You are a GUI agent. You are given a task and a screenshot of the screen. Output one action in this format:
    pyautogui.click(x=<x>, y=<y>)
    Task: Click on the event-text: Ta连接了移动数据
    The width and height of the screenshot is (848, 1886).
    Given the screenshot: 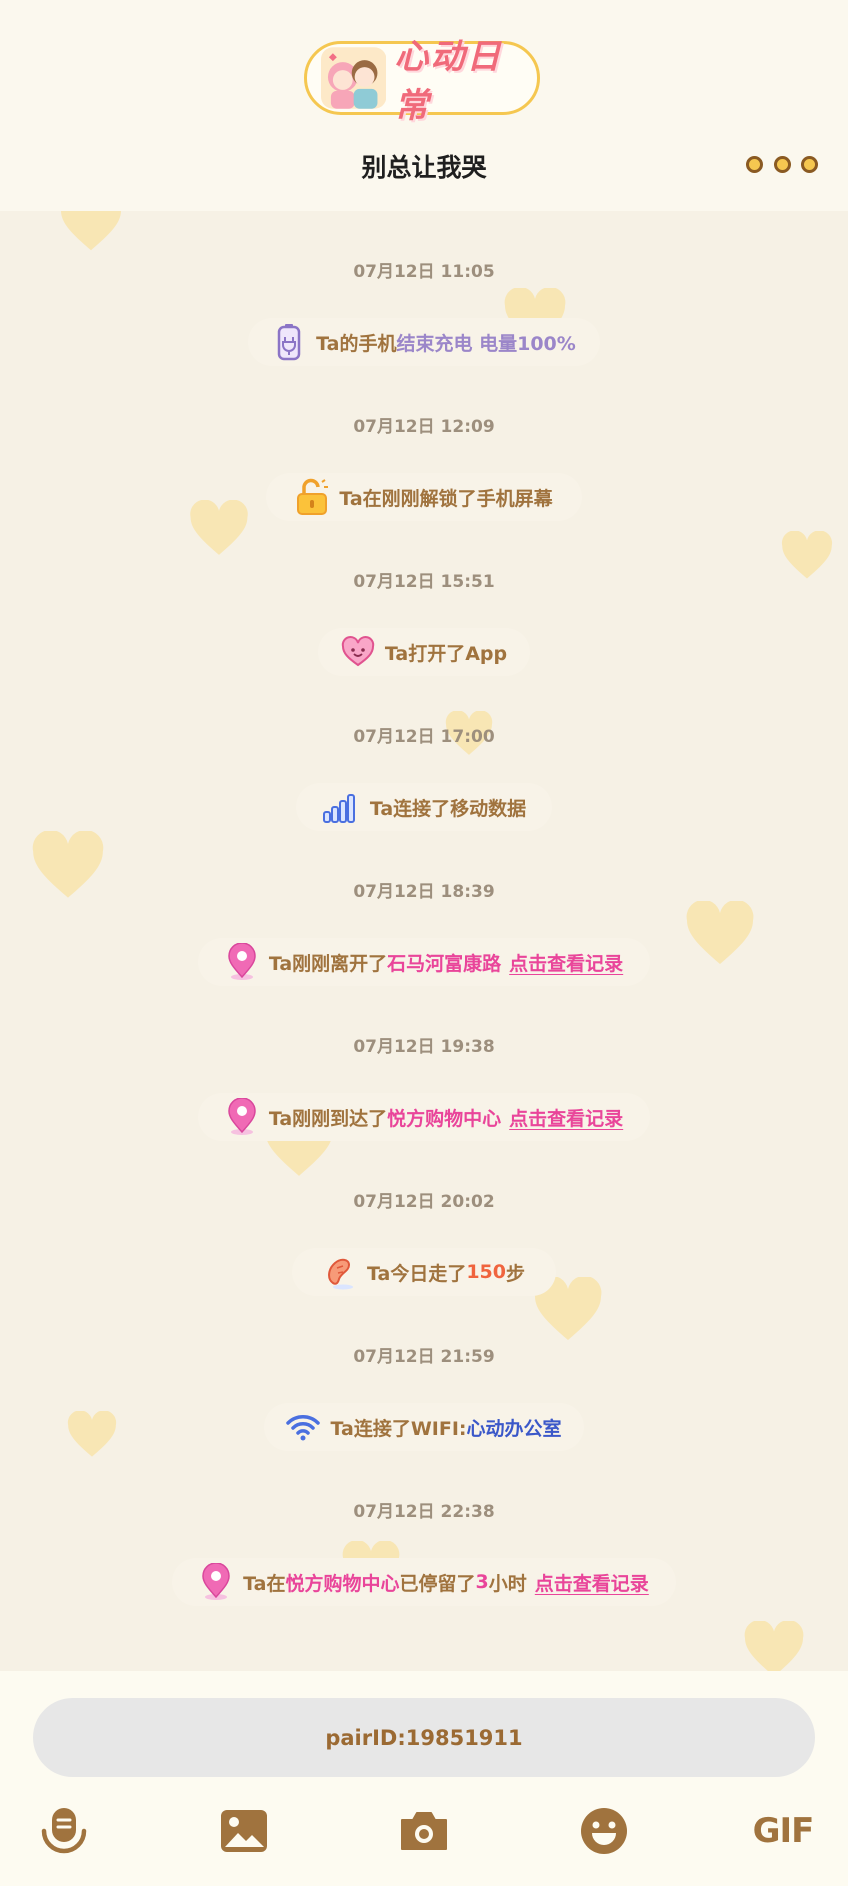 What is the action you would take?
    pyautogui.click(x=448, y=808)
    